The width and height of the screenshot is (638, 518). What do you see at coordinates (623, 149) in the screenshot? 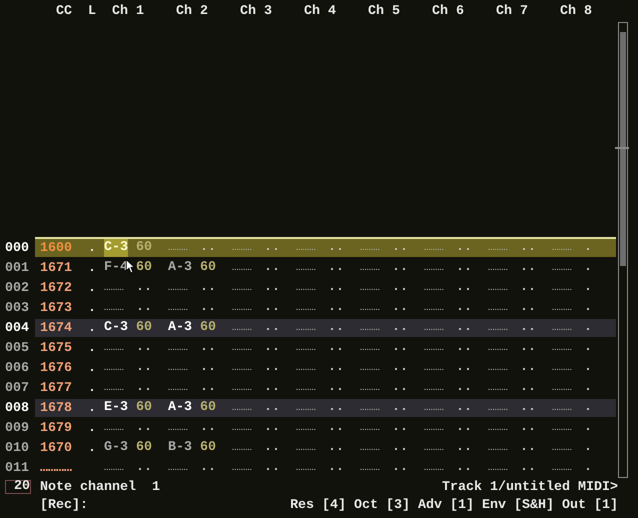
I see `scrollbar-thumb` at bounding box center [623, 149].